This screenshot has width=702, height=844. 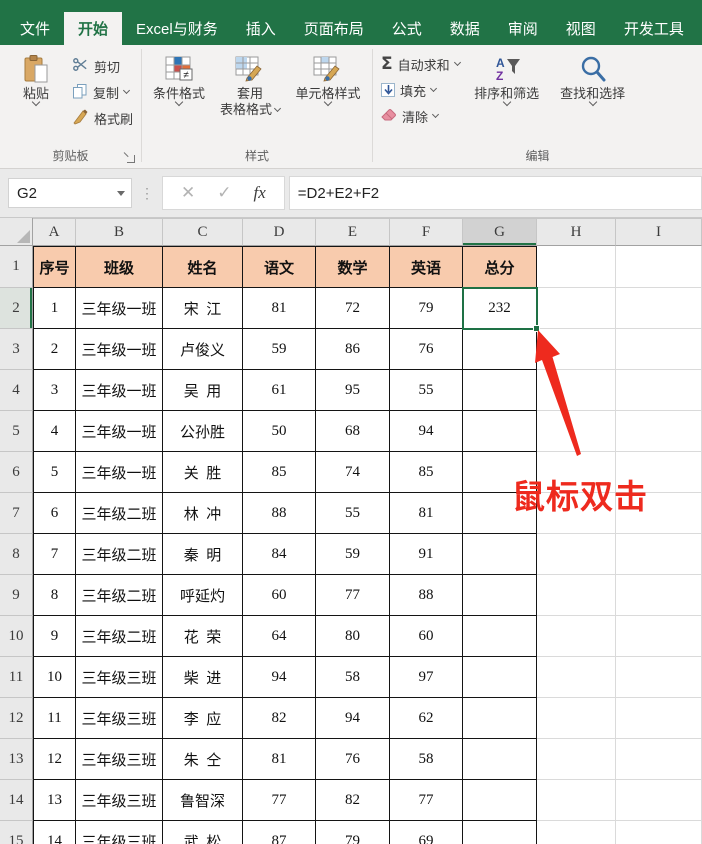 What do you see at coordinates (500, 595) in the screenshot?
I see `cell-G9` at bounding box center [500, 595].